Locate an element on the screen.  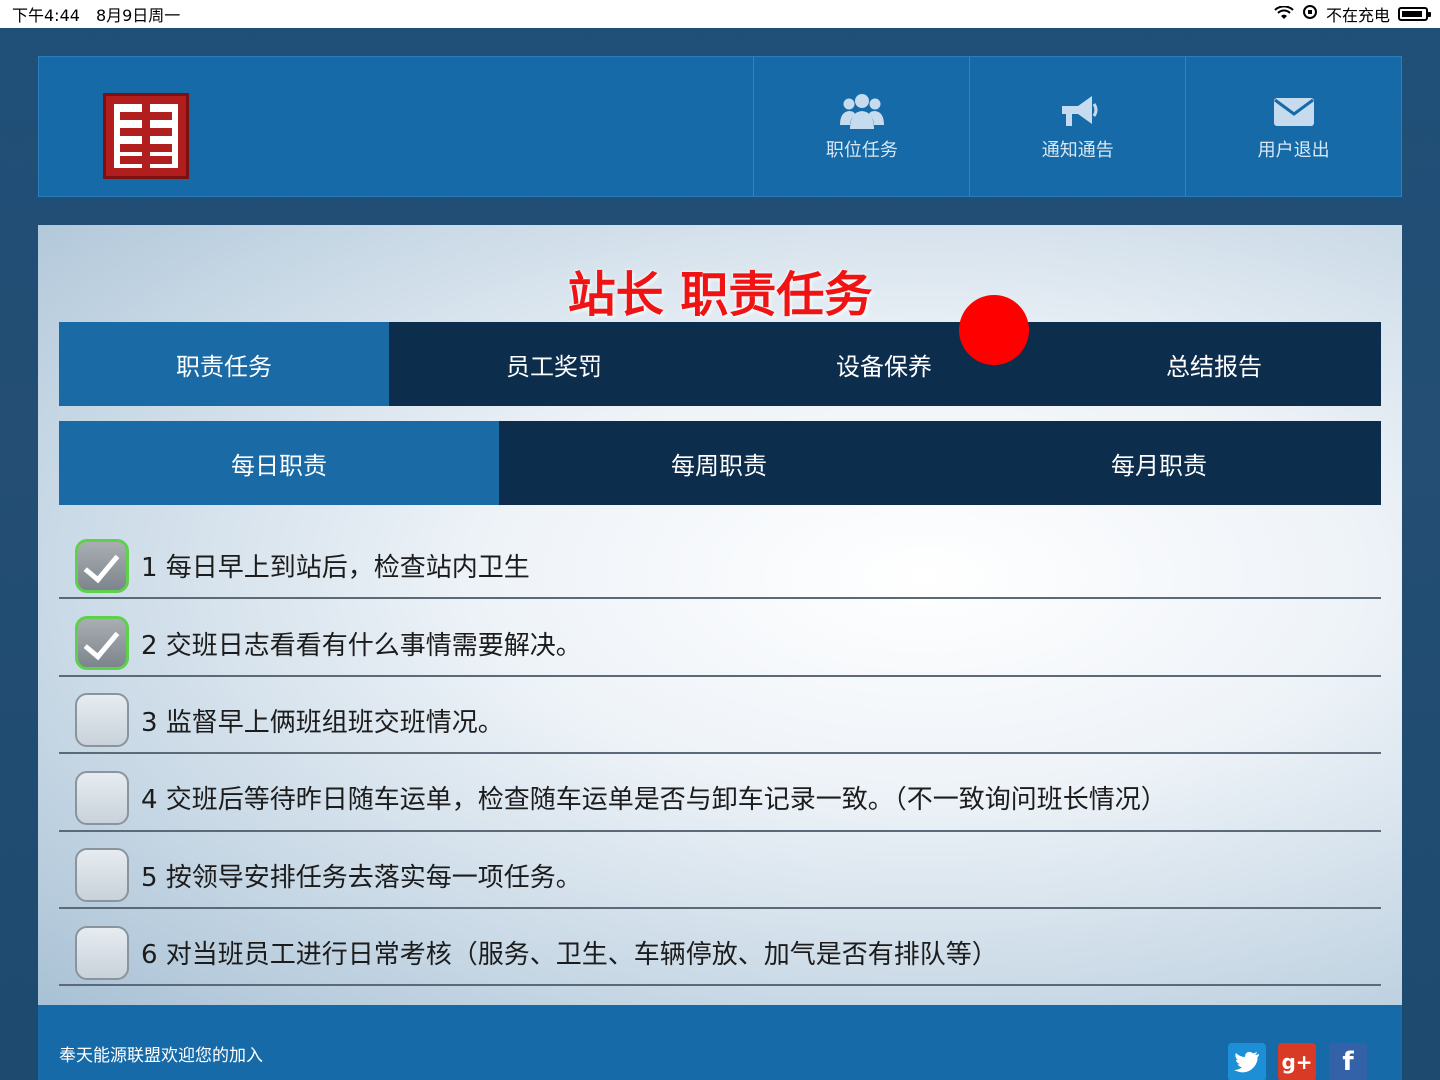
secondary-tabs: 每日职责 每周职责 每月职责 is located at coordinates (720, 463).